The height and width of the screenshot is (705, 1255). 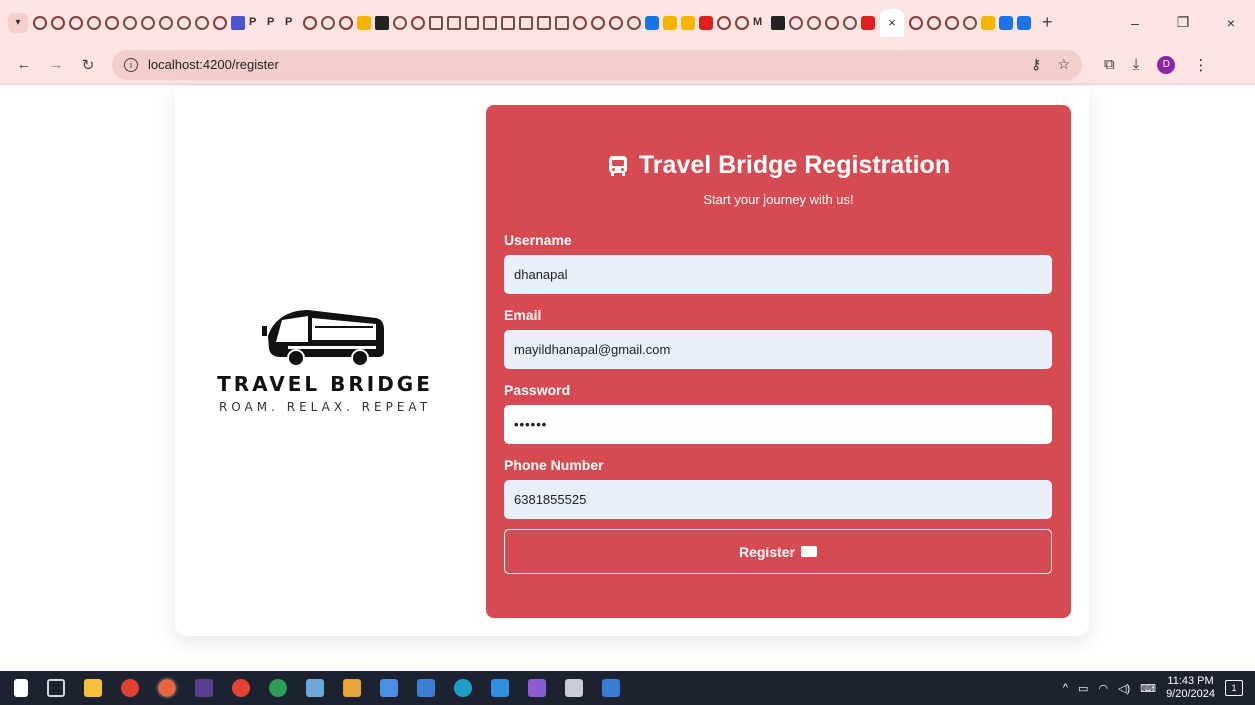 I want to click on windows-start-icon, so click(x=21, y=688).